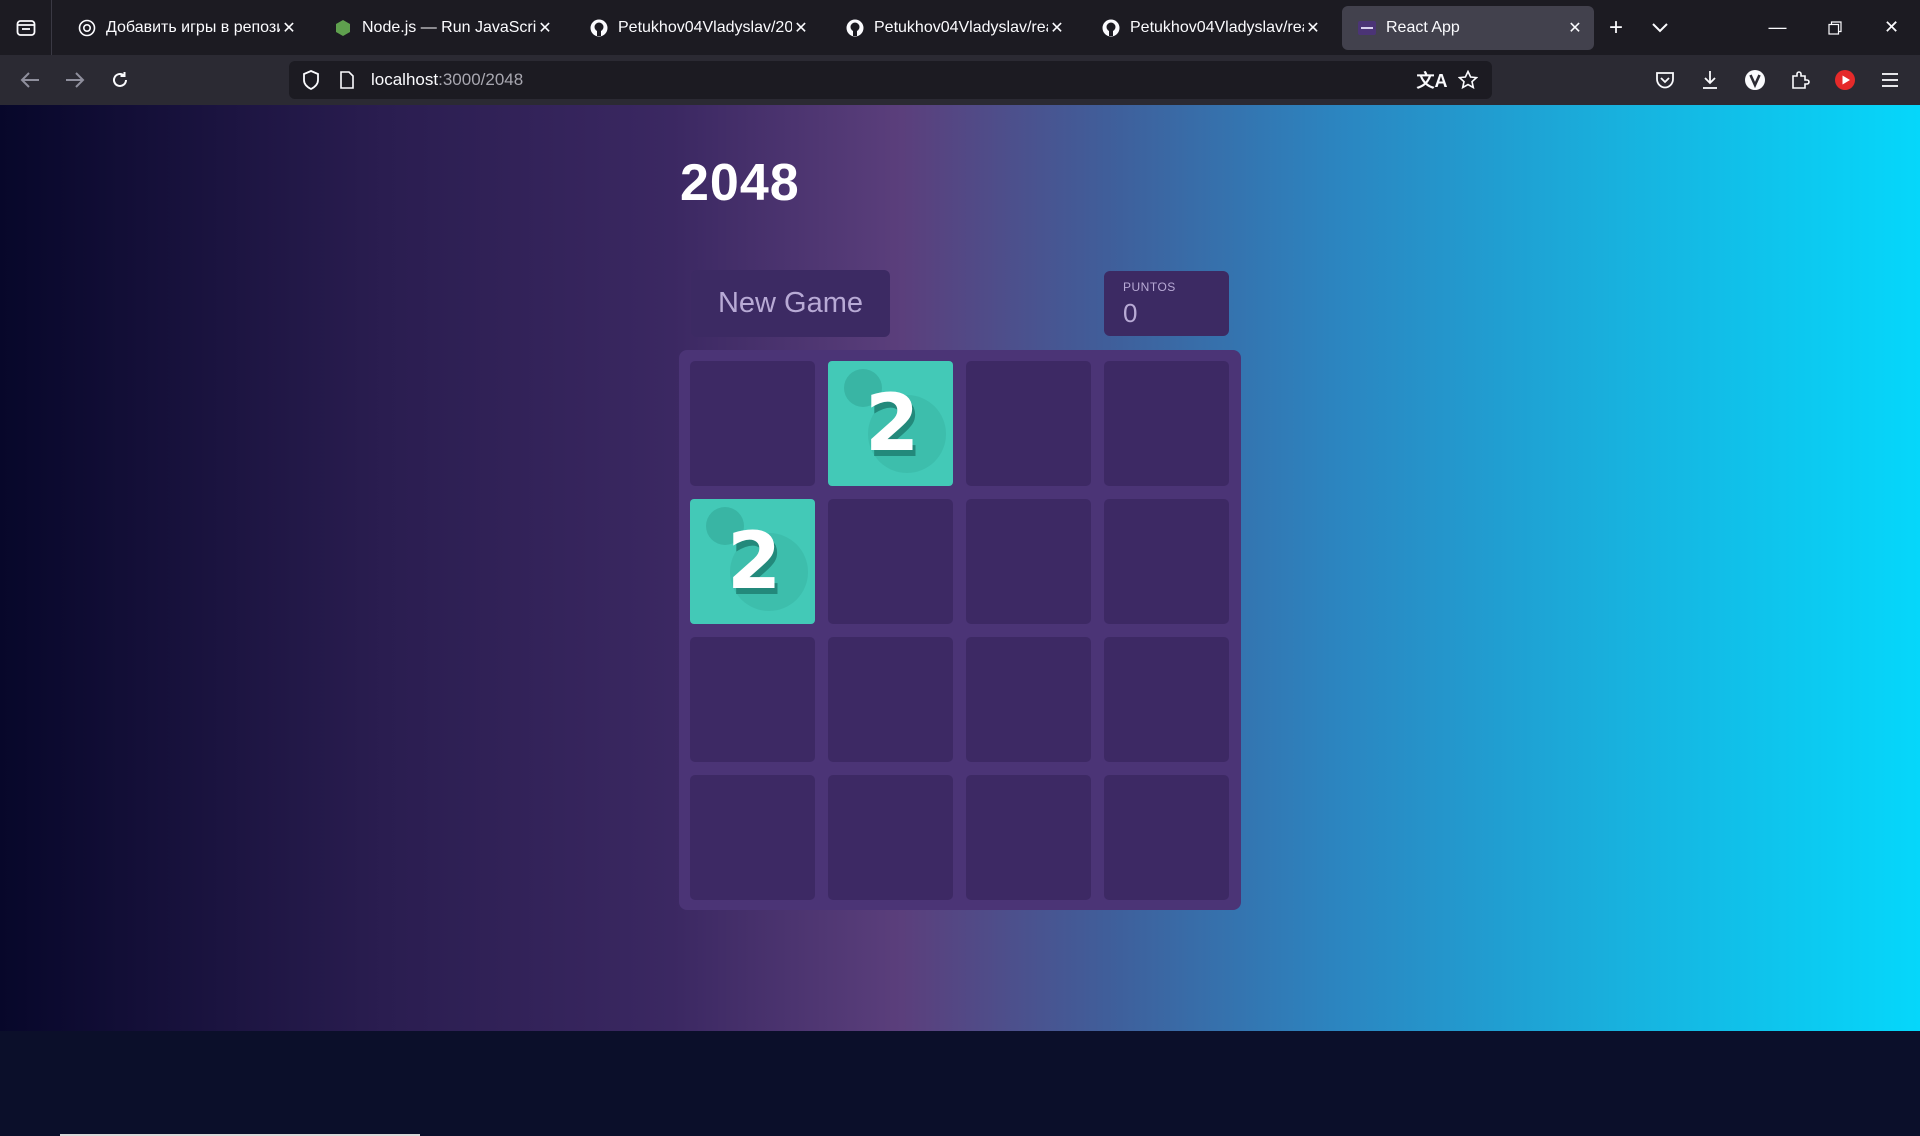  Describe the element at coordinates (790, 303) in the screenshot. I see `new-game-button: New Game` at that location.